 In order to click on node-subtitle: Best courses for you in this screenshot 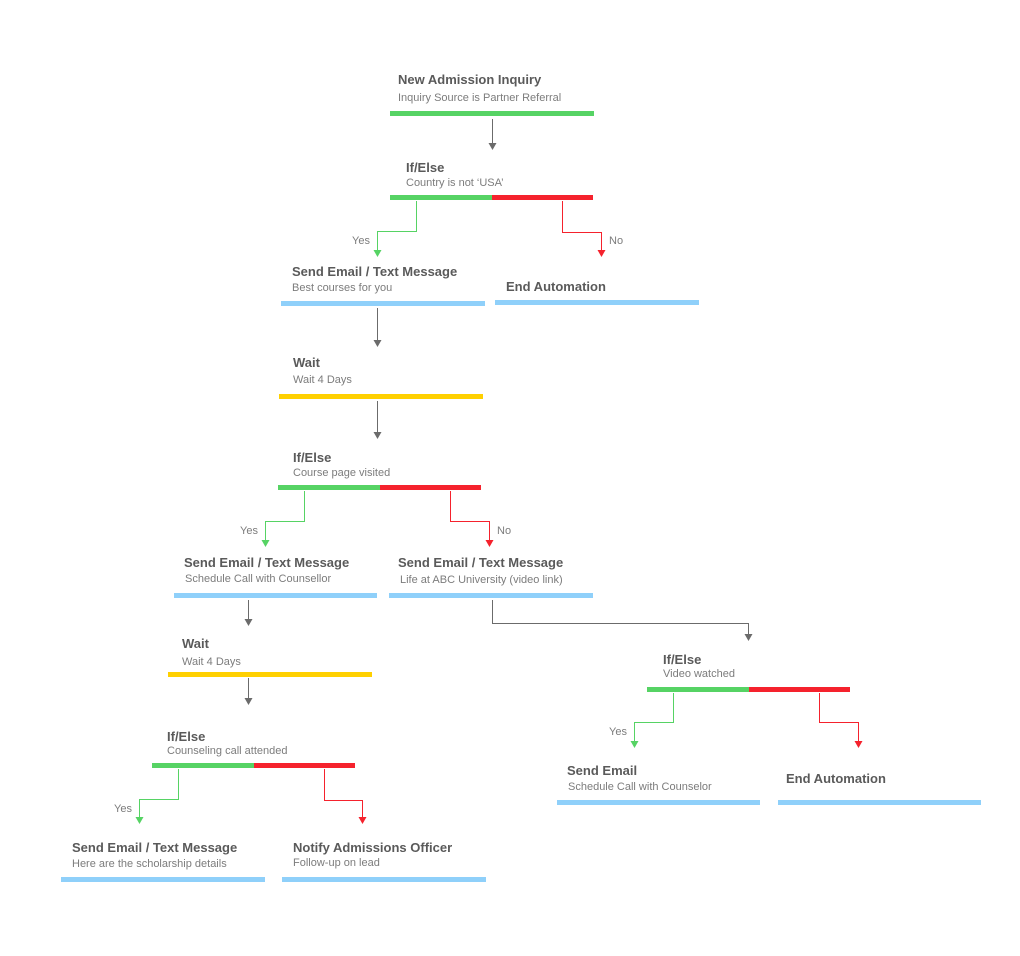, I will do `click(342, 288)`.